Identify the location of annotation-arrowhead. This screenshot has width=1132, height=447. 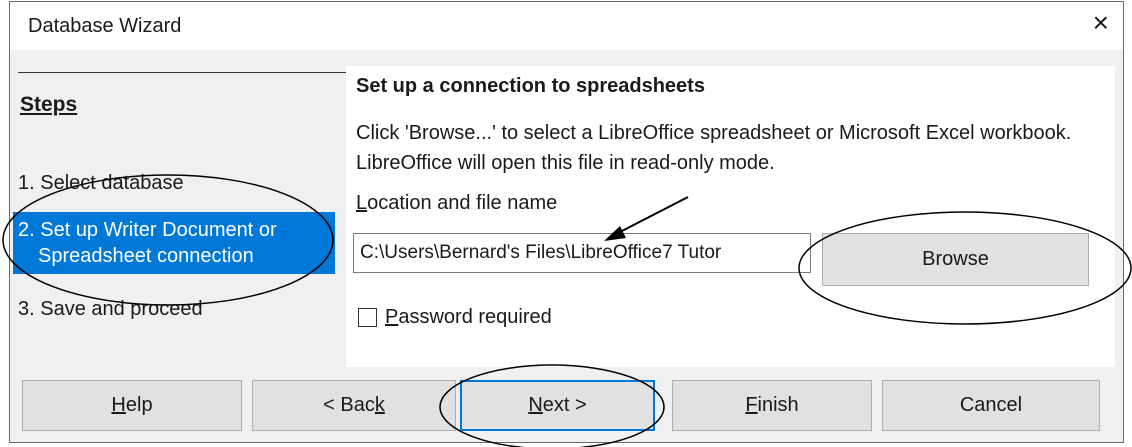
(615, 233).